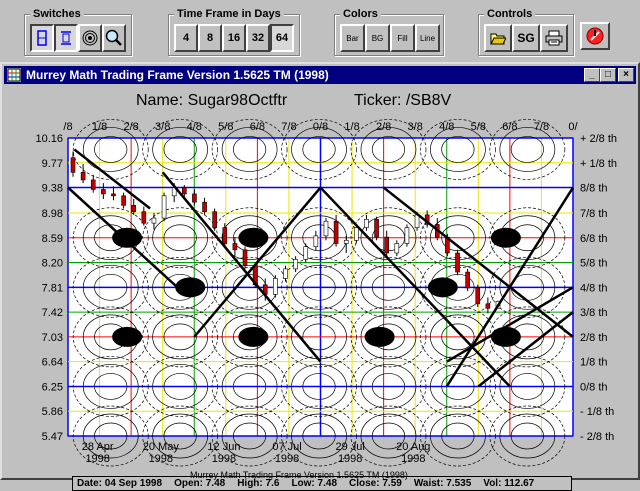 This screenshot has height=491, width=640. Describe the element at coordinates (229, 14) in the screenshot. I see `timeframe-title: Time Frame in Days` at that location.